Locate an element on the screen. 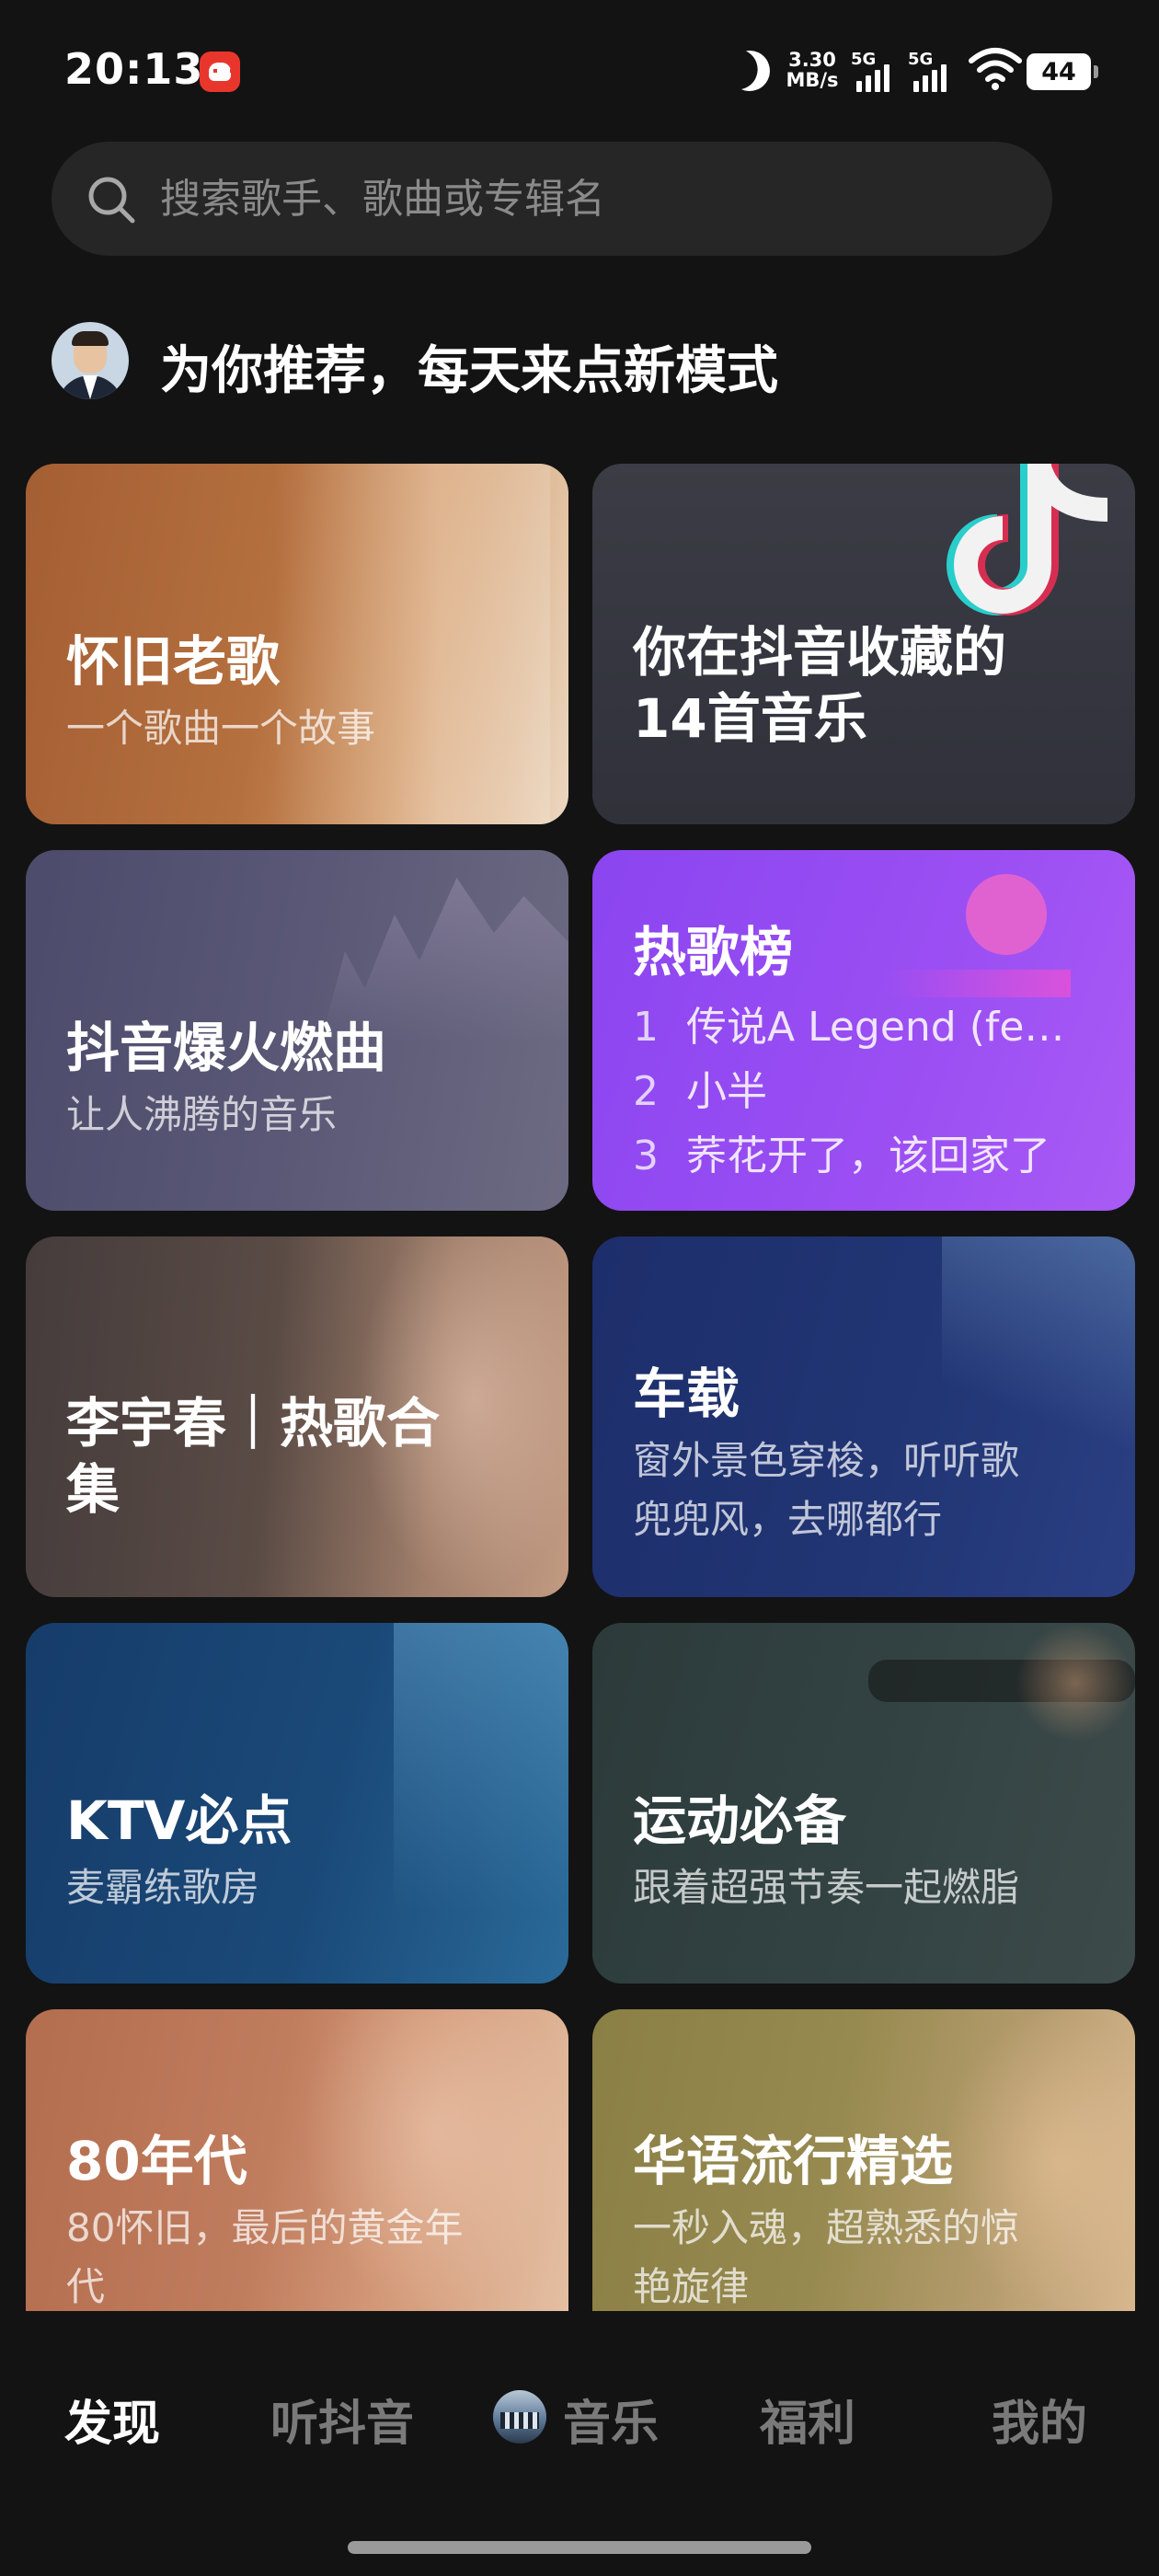 The height and width of the screenshot is (2576, 1159). card-title: 80年代 is located at coordinates (156, 2161).